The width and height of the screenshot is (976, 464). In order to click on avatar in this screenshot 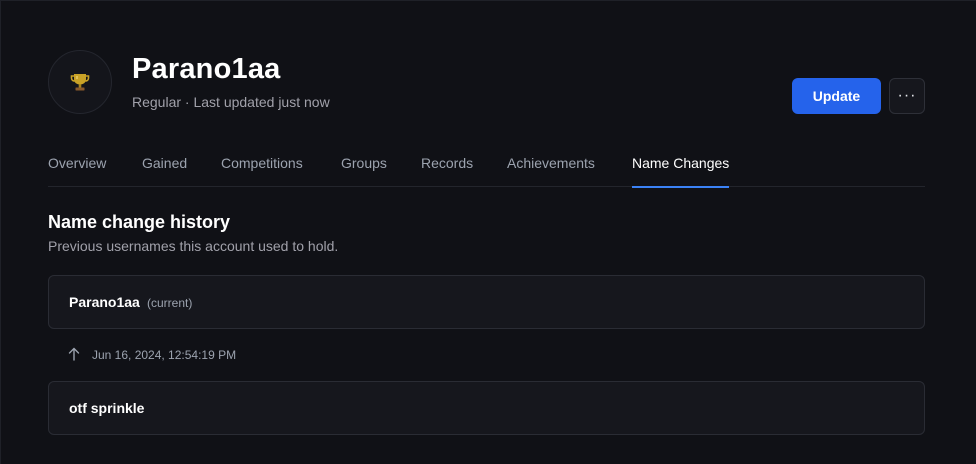, I will do `click(80, 82)`.